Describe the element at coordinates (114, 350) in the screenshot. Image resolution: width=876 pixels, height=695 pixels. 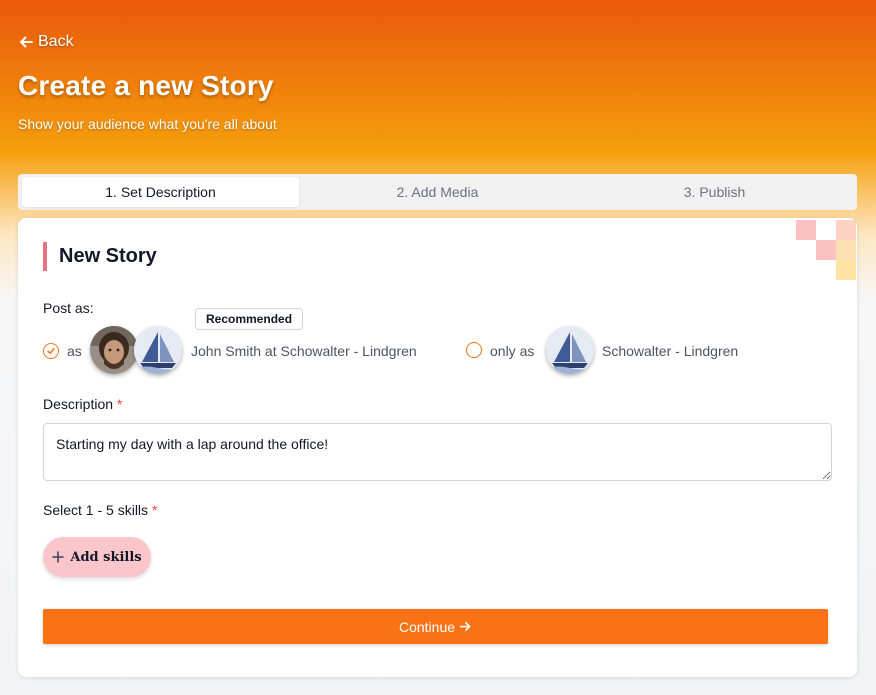
I see `user-avatar` at that location.